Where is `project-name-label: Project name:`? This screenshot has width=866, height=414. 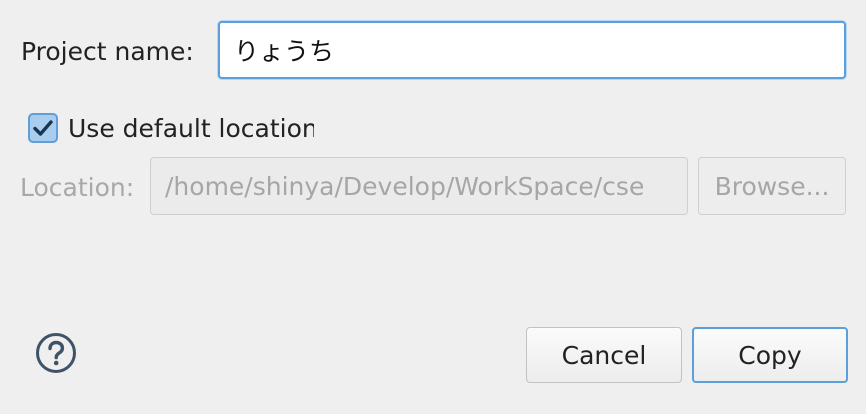
project-name-label: Project name: is located at coordinates (107, 51).